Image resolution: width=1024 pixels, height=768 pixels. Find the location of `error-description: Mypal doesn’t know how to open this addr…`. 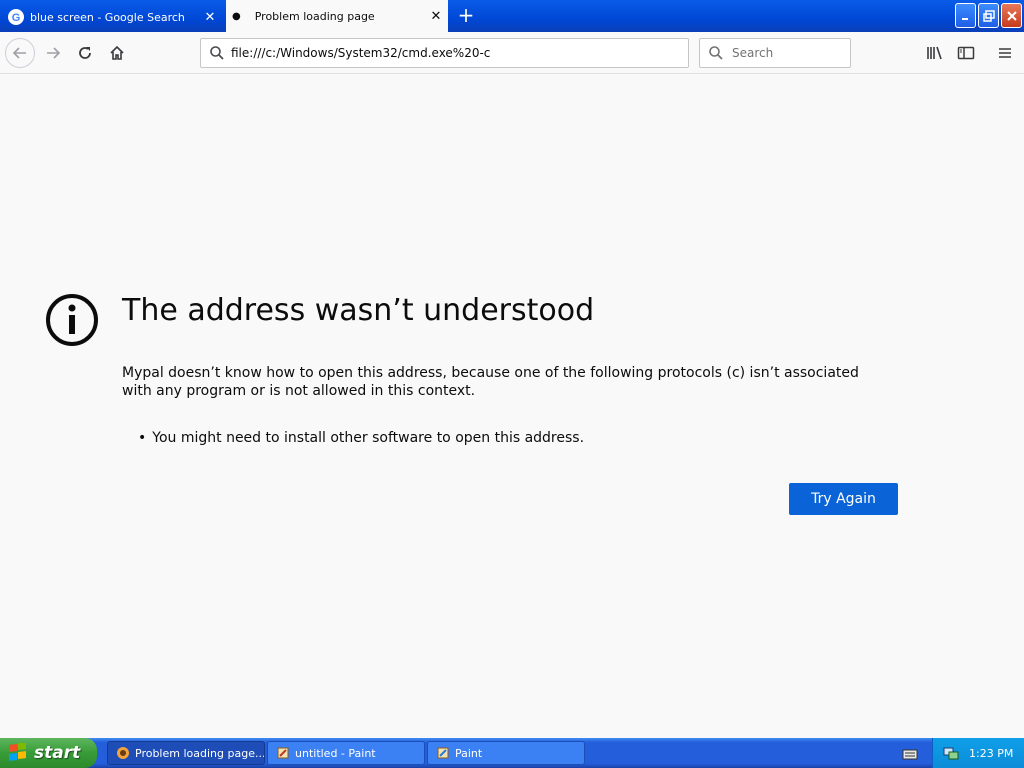

error-description: Mypal doesn’t know how to open this addr… is located at coordinates (490, 382).